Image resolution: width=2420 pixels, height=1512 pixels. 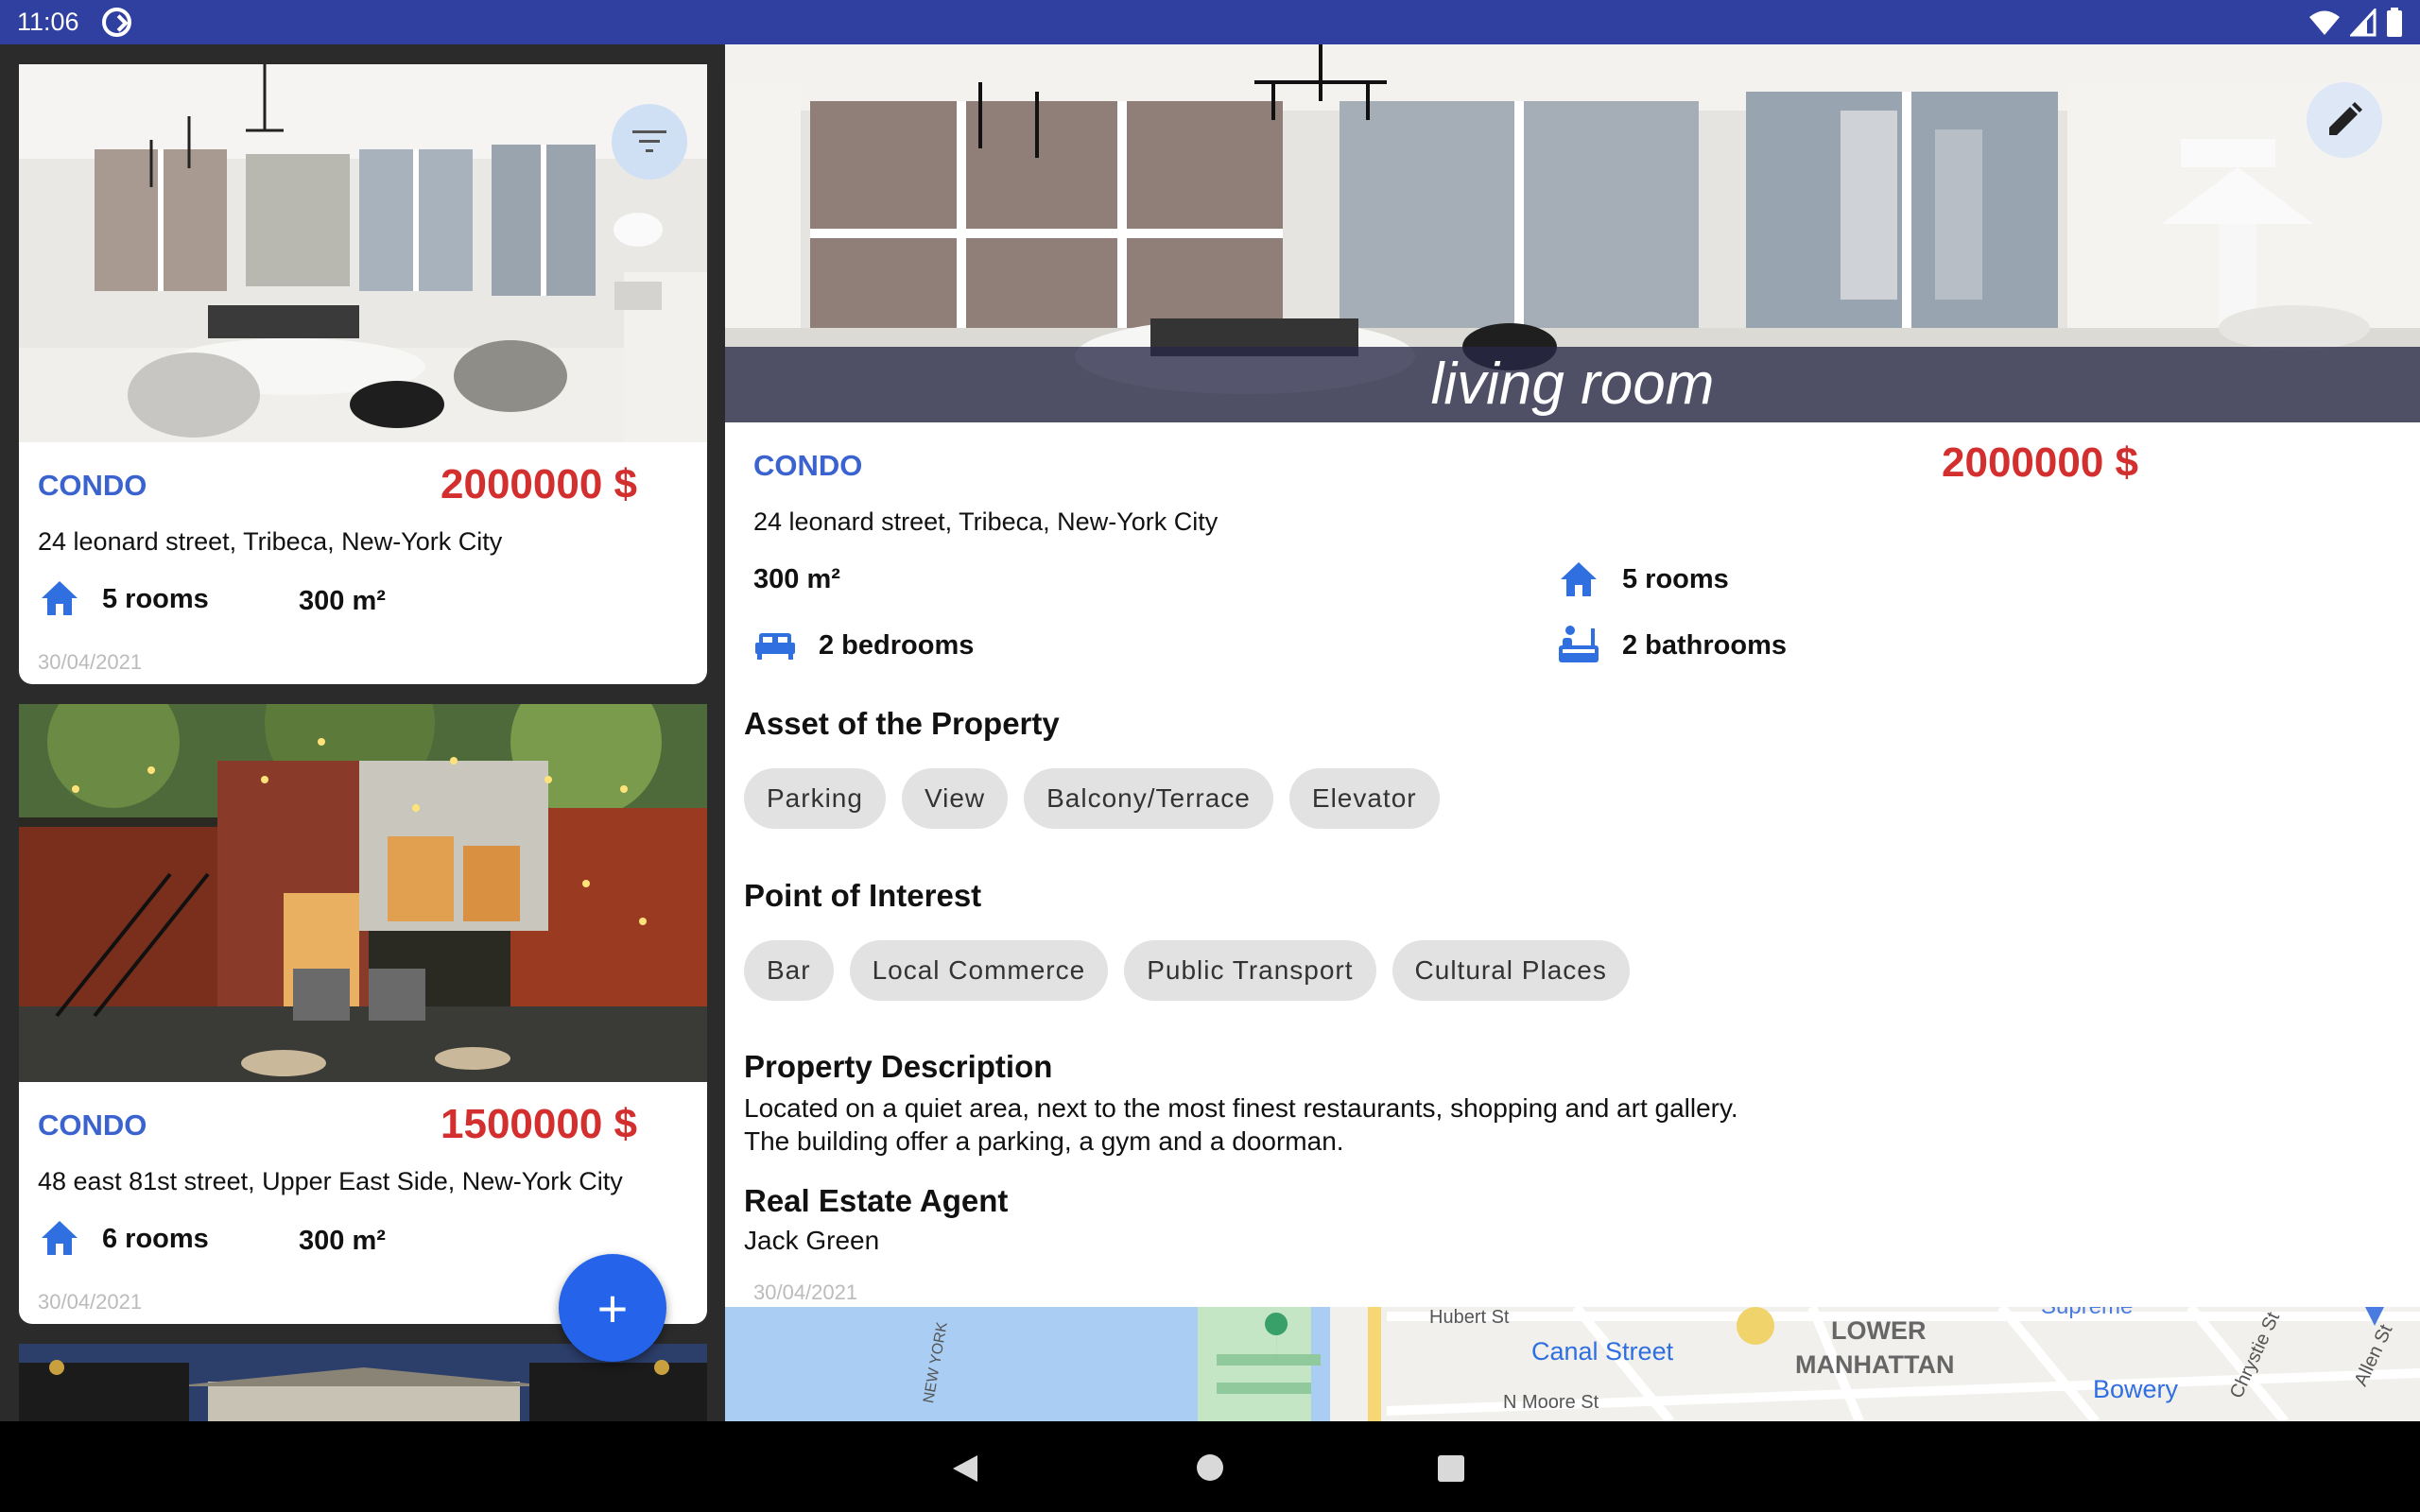 What do you see at coordinates (955, 798) in the screenshot?
I see `asset-chip: View` at bounding box center [955, 798].